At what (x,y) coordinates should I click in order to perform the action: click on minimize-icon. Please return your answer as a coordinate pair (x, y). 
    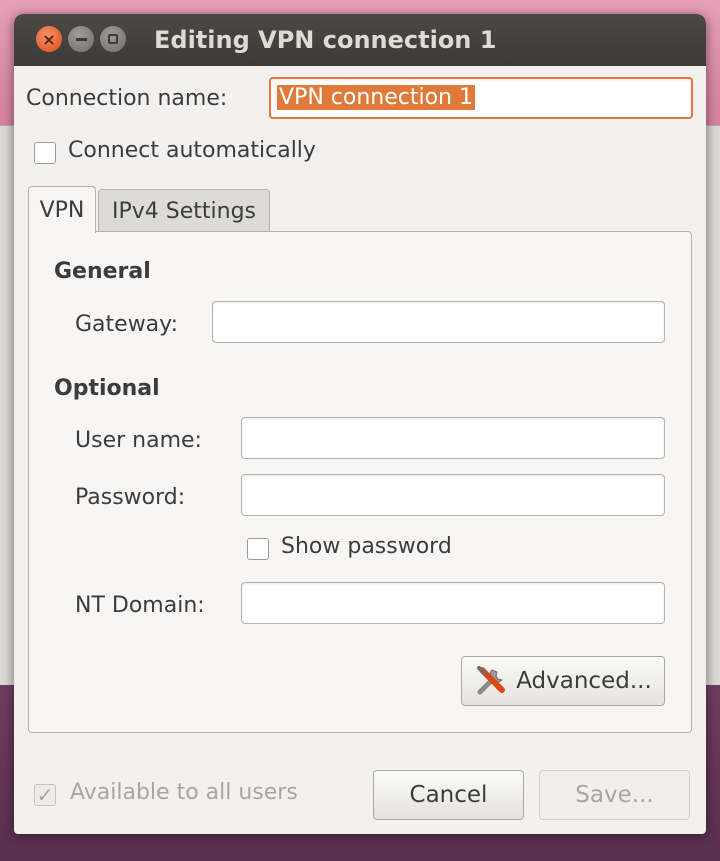
    Looking at the image, I should click on (81, 39).